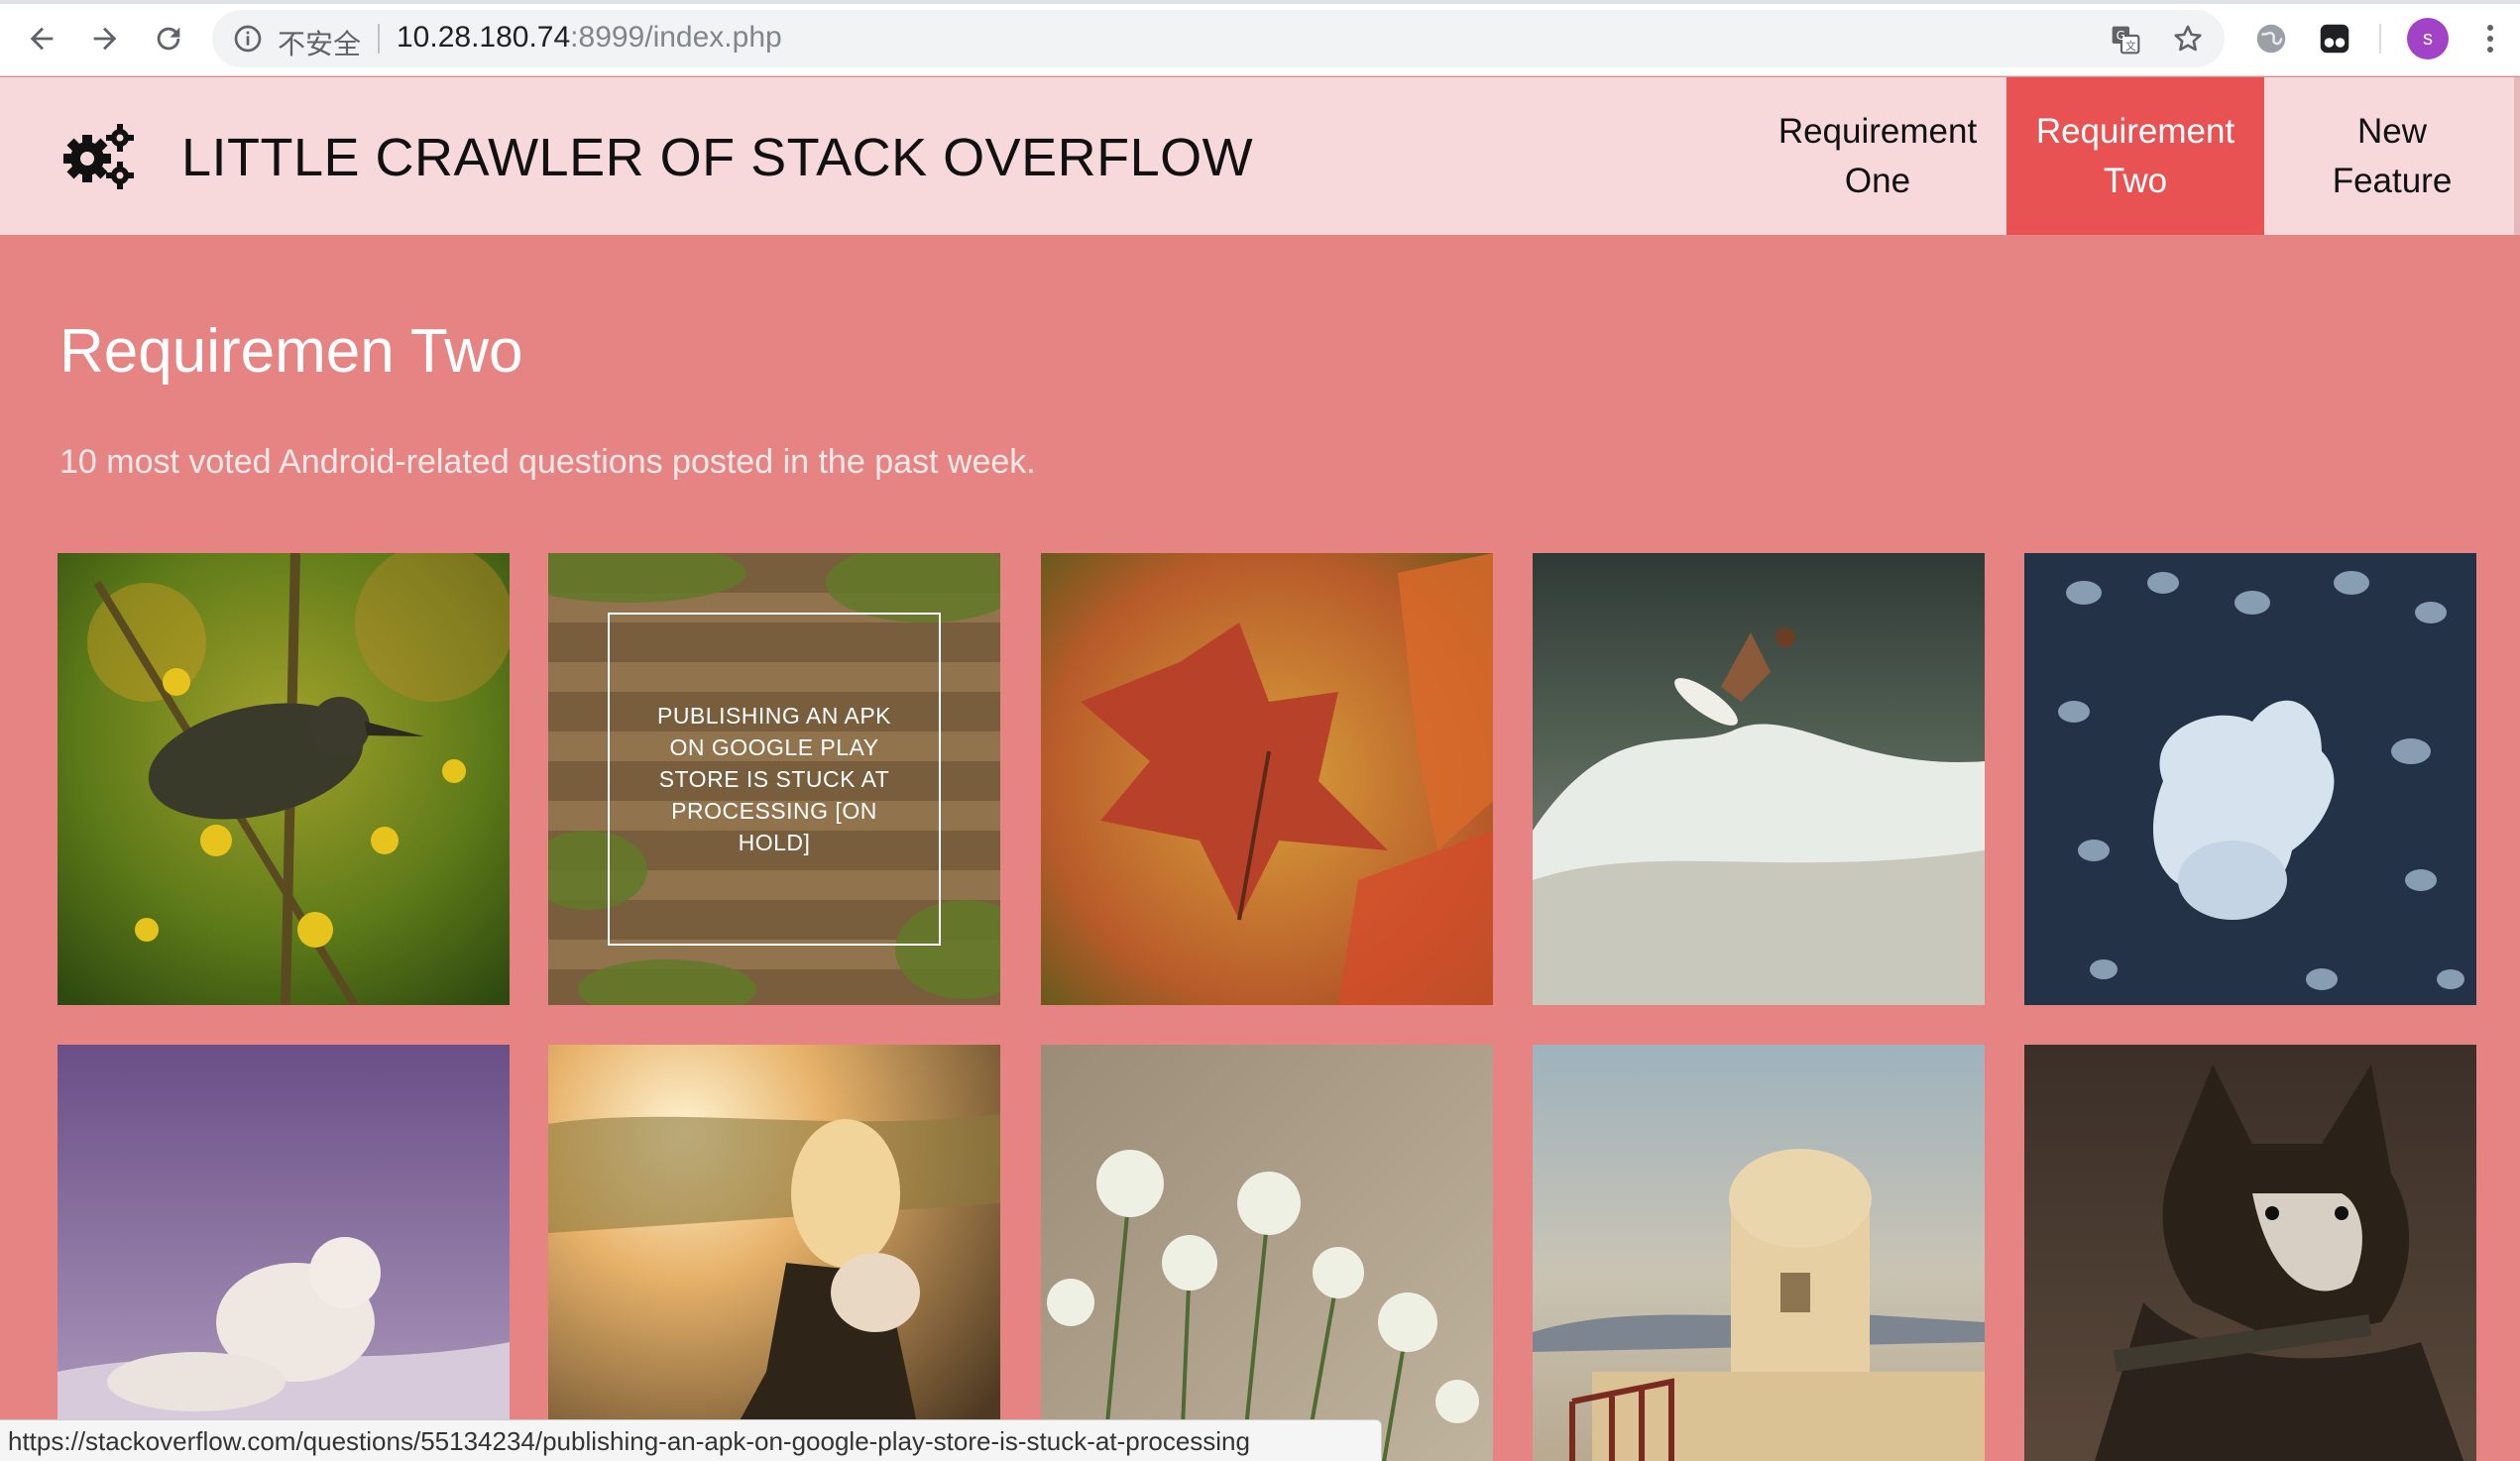  I want to click on reload-icon, so click(168, 39).